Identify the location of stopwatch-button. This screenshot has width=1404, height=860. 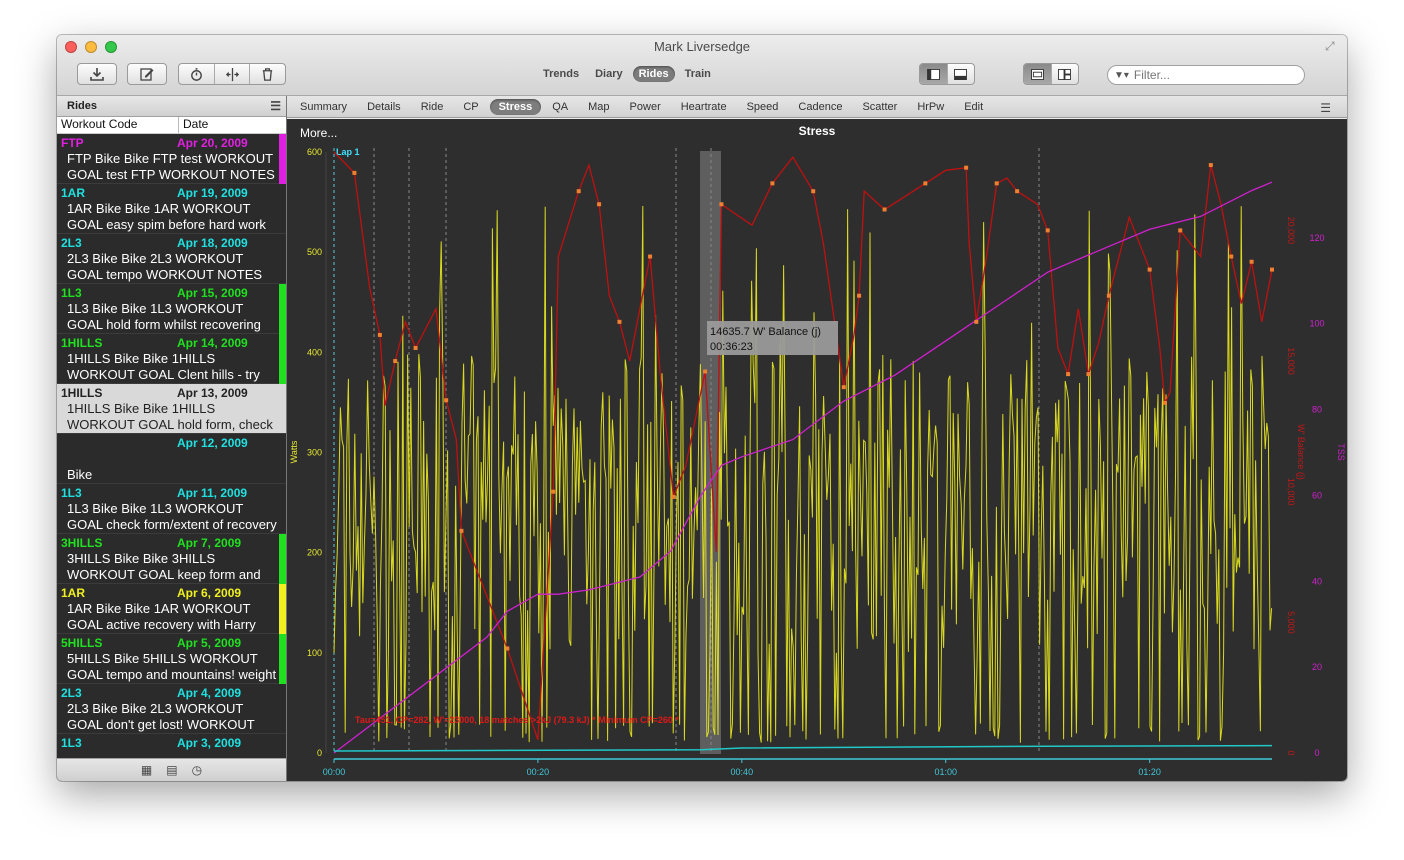
(197, 74).